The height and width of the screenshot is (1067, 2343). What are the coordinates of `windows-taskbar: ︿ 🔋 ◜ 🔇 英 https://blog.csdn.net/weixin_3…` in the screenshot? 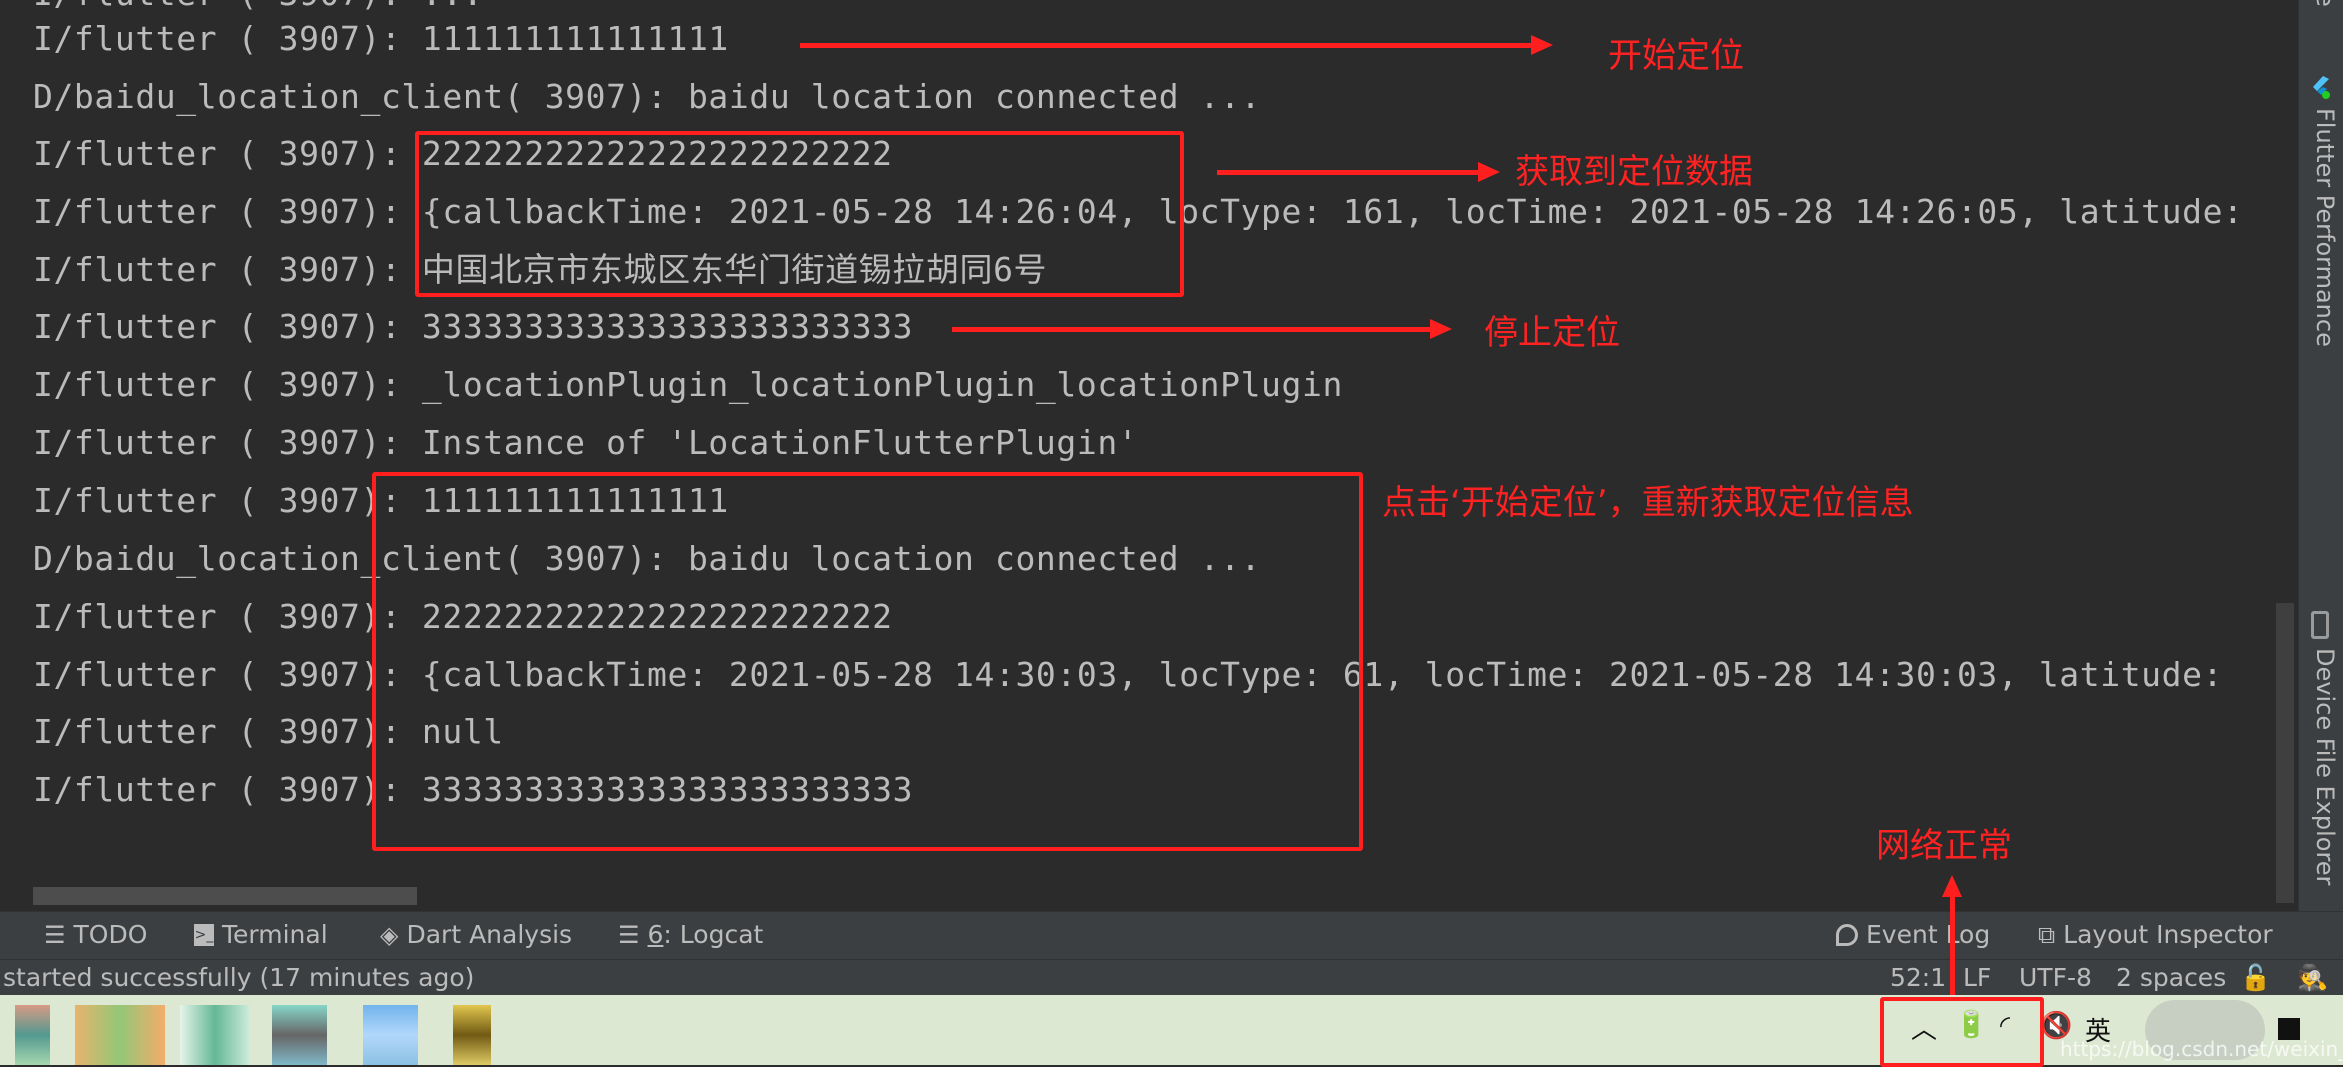 It's located at (1171, 1031).